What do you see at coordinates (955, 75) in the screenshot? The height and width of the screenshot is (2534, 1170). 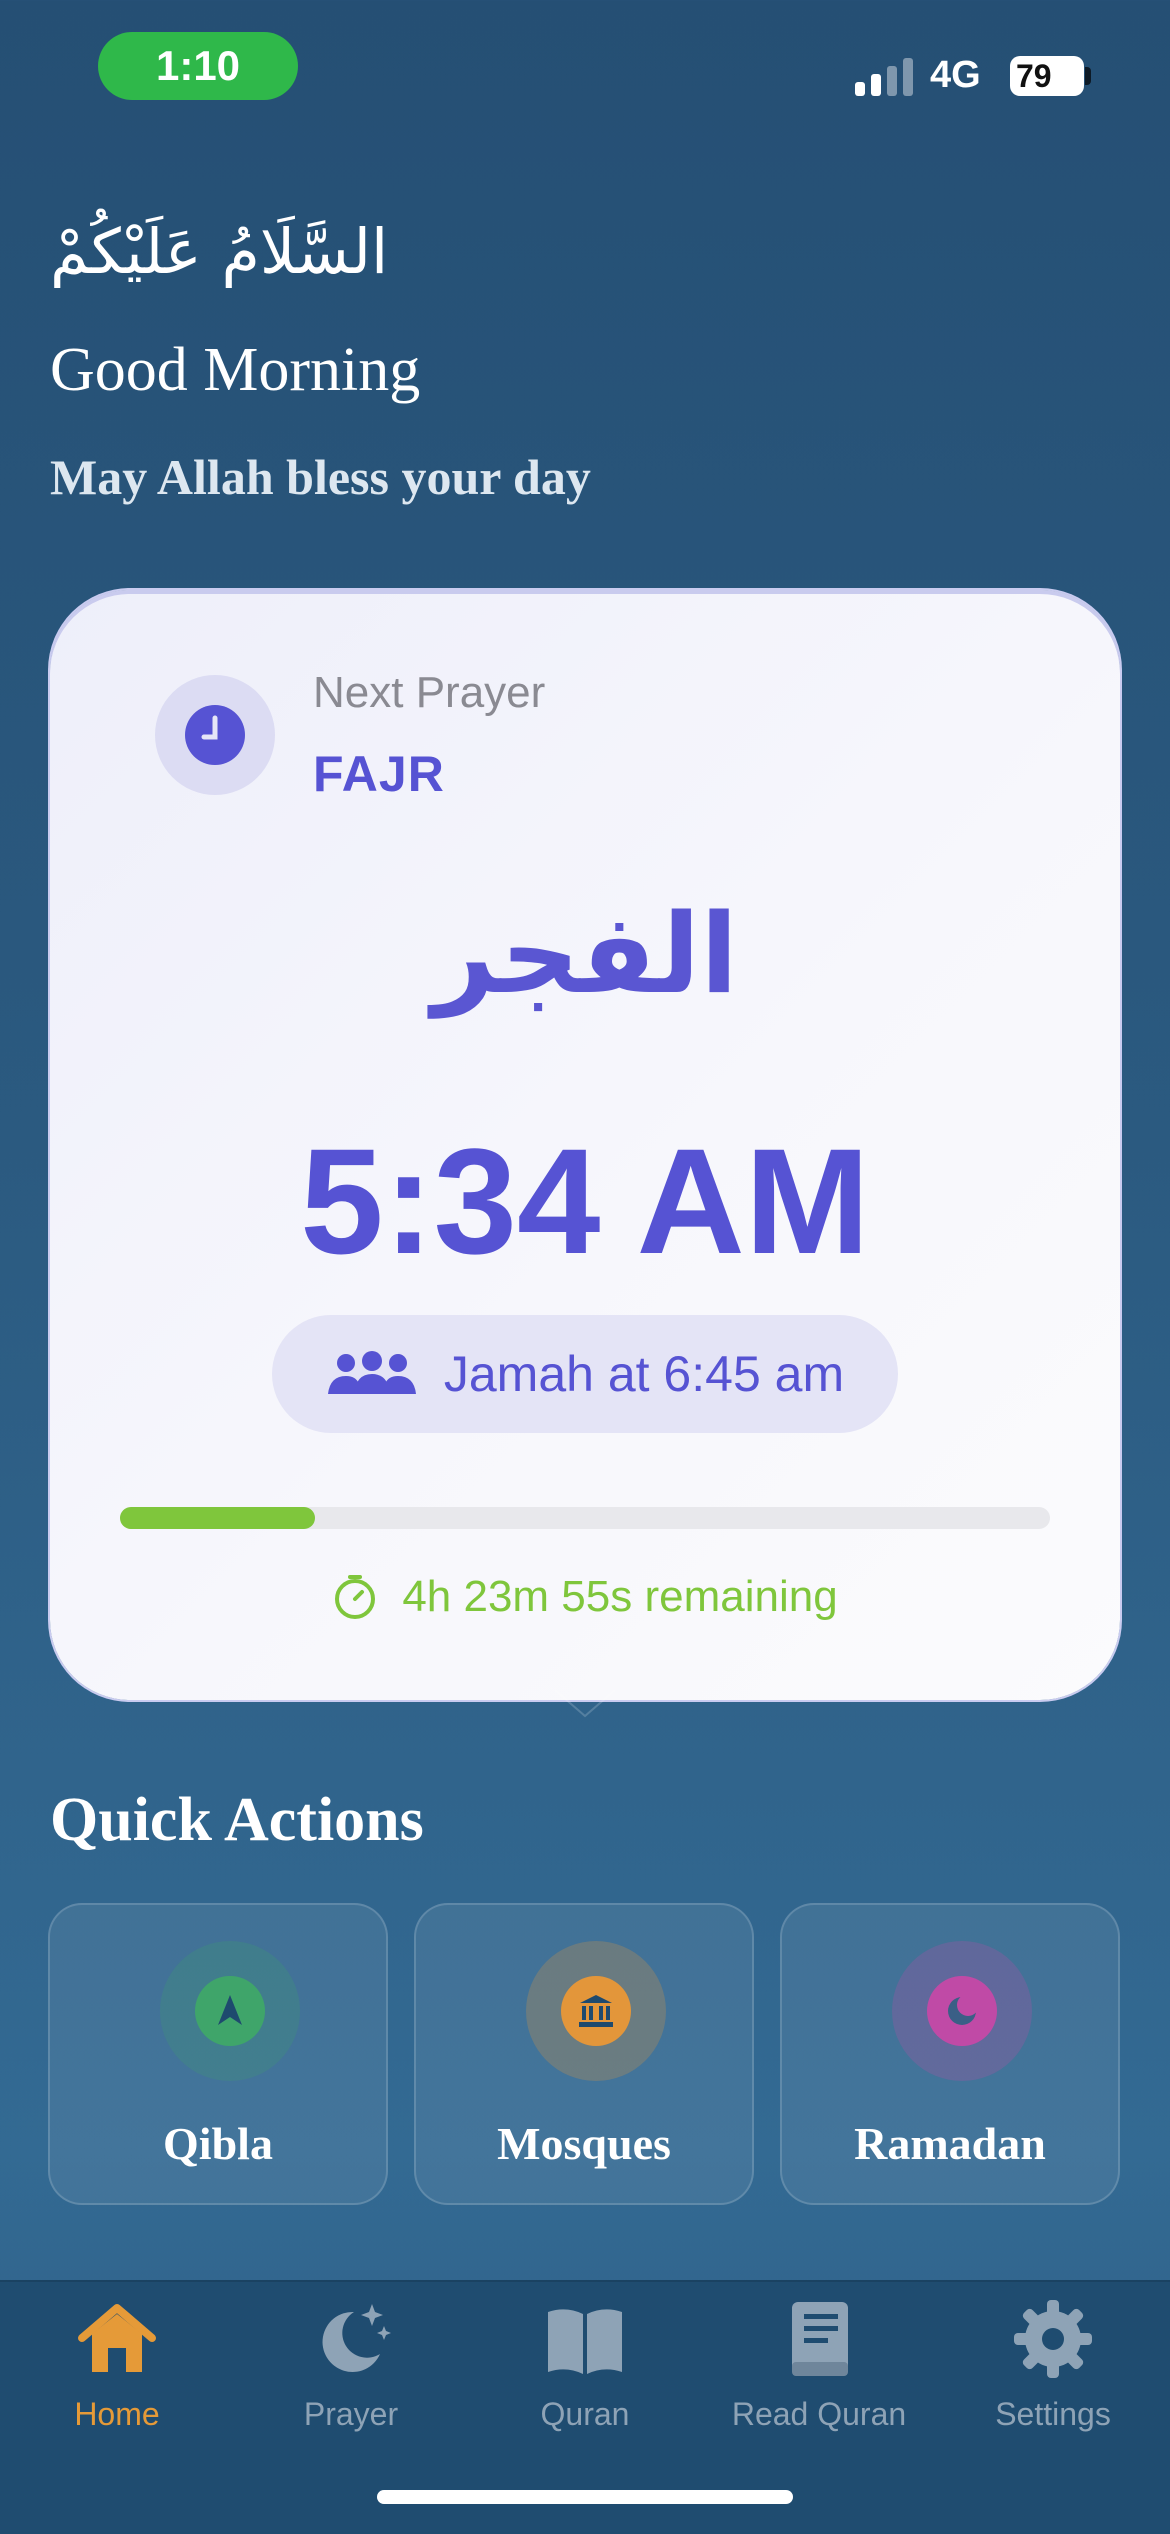 I see `network-type: 4G` at bounding box center [955, 75].